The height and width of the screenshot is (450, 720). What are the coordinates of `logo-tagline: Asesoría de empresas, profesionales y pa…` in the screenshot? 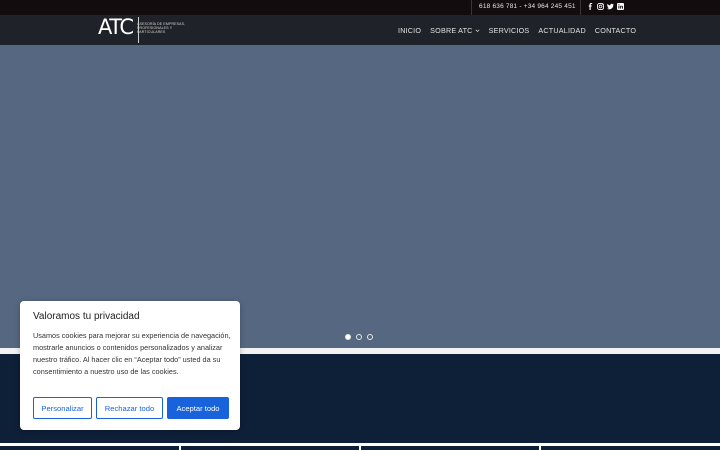 It's located at (161, 28).